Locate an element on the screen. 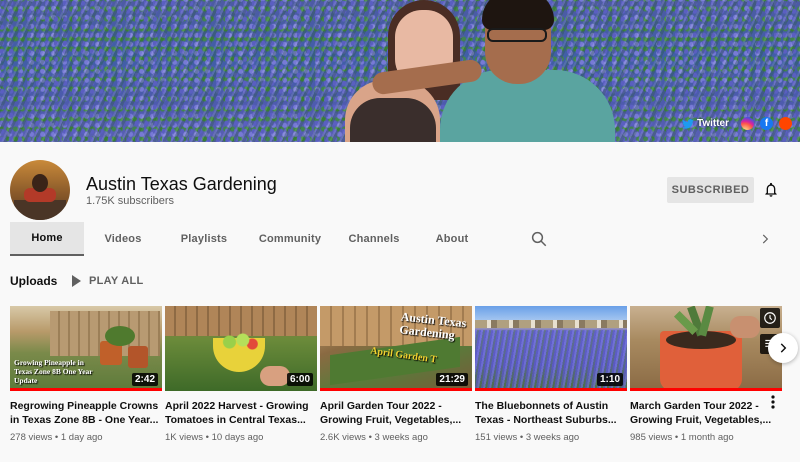 This screenshot has width=800, height=462. video-thumbnail: 6:00 is located at coordinates (241, 348).